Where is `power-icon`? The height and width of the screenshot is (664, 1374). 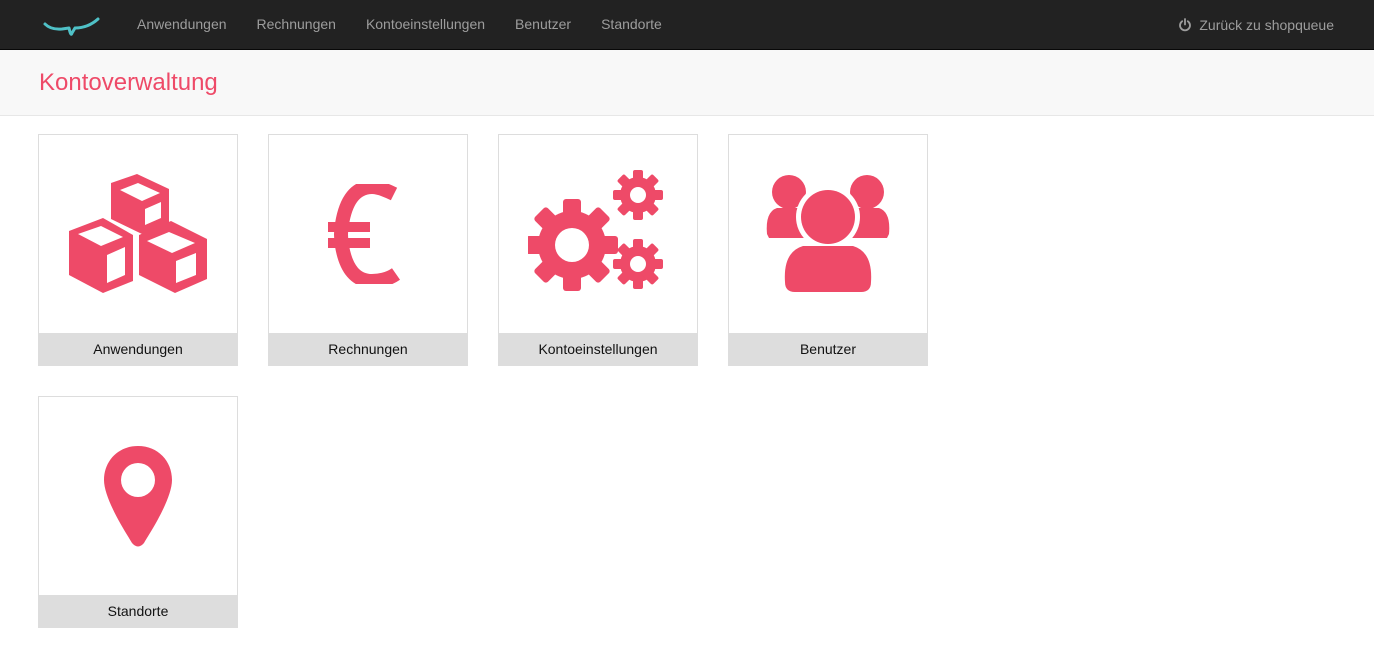
power-icon is located at coordinates (1185, 25).